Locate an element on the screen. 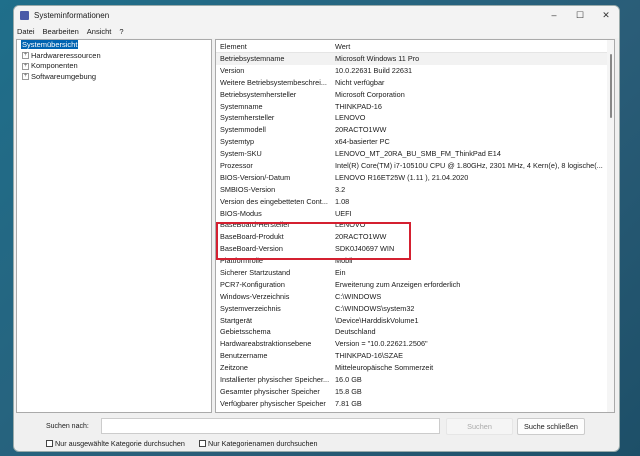 This screenshot has height=456, width=640. selected-category-checkbox: Nur ausgewählte Kategorie durchsuchen is located at coordinates (115, 443).